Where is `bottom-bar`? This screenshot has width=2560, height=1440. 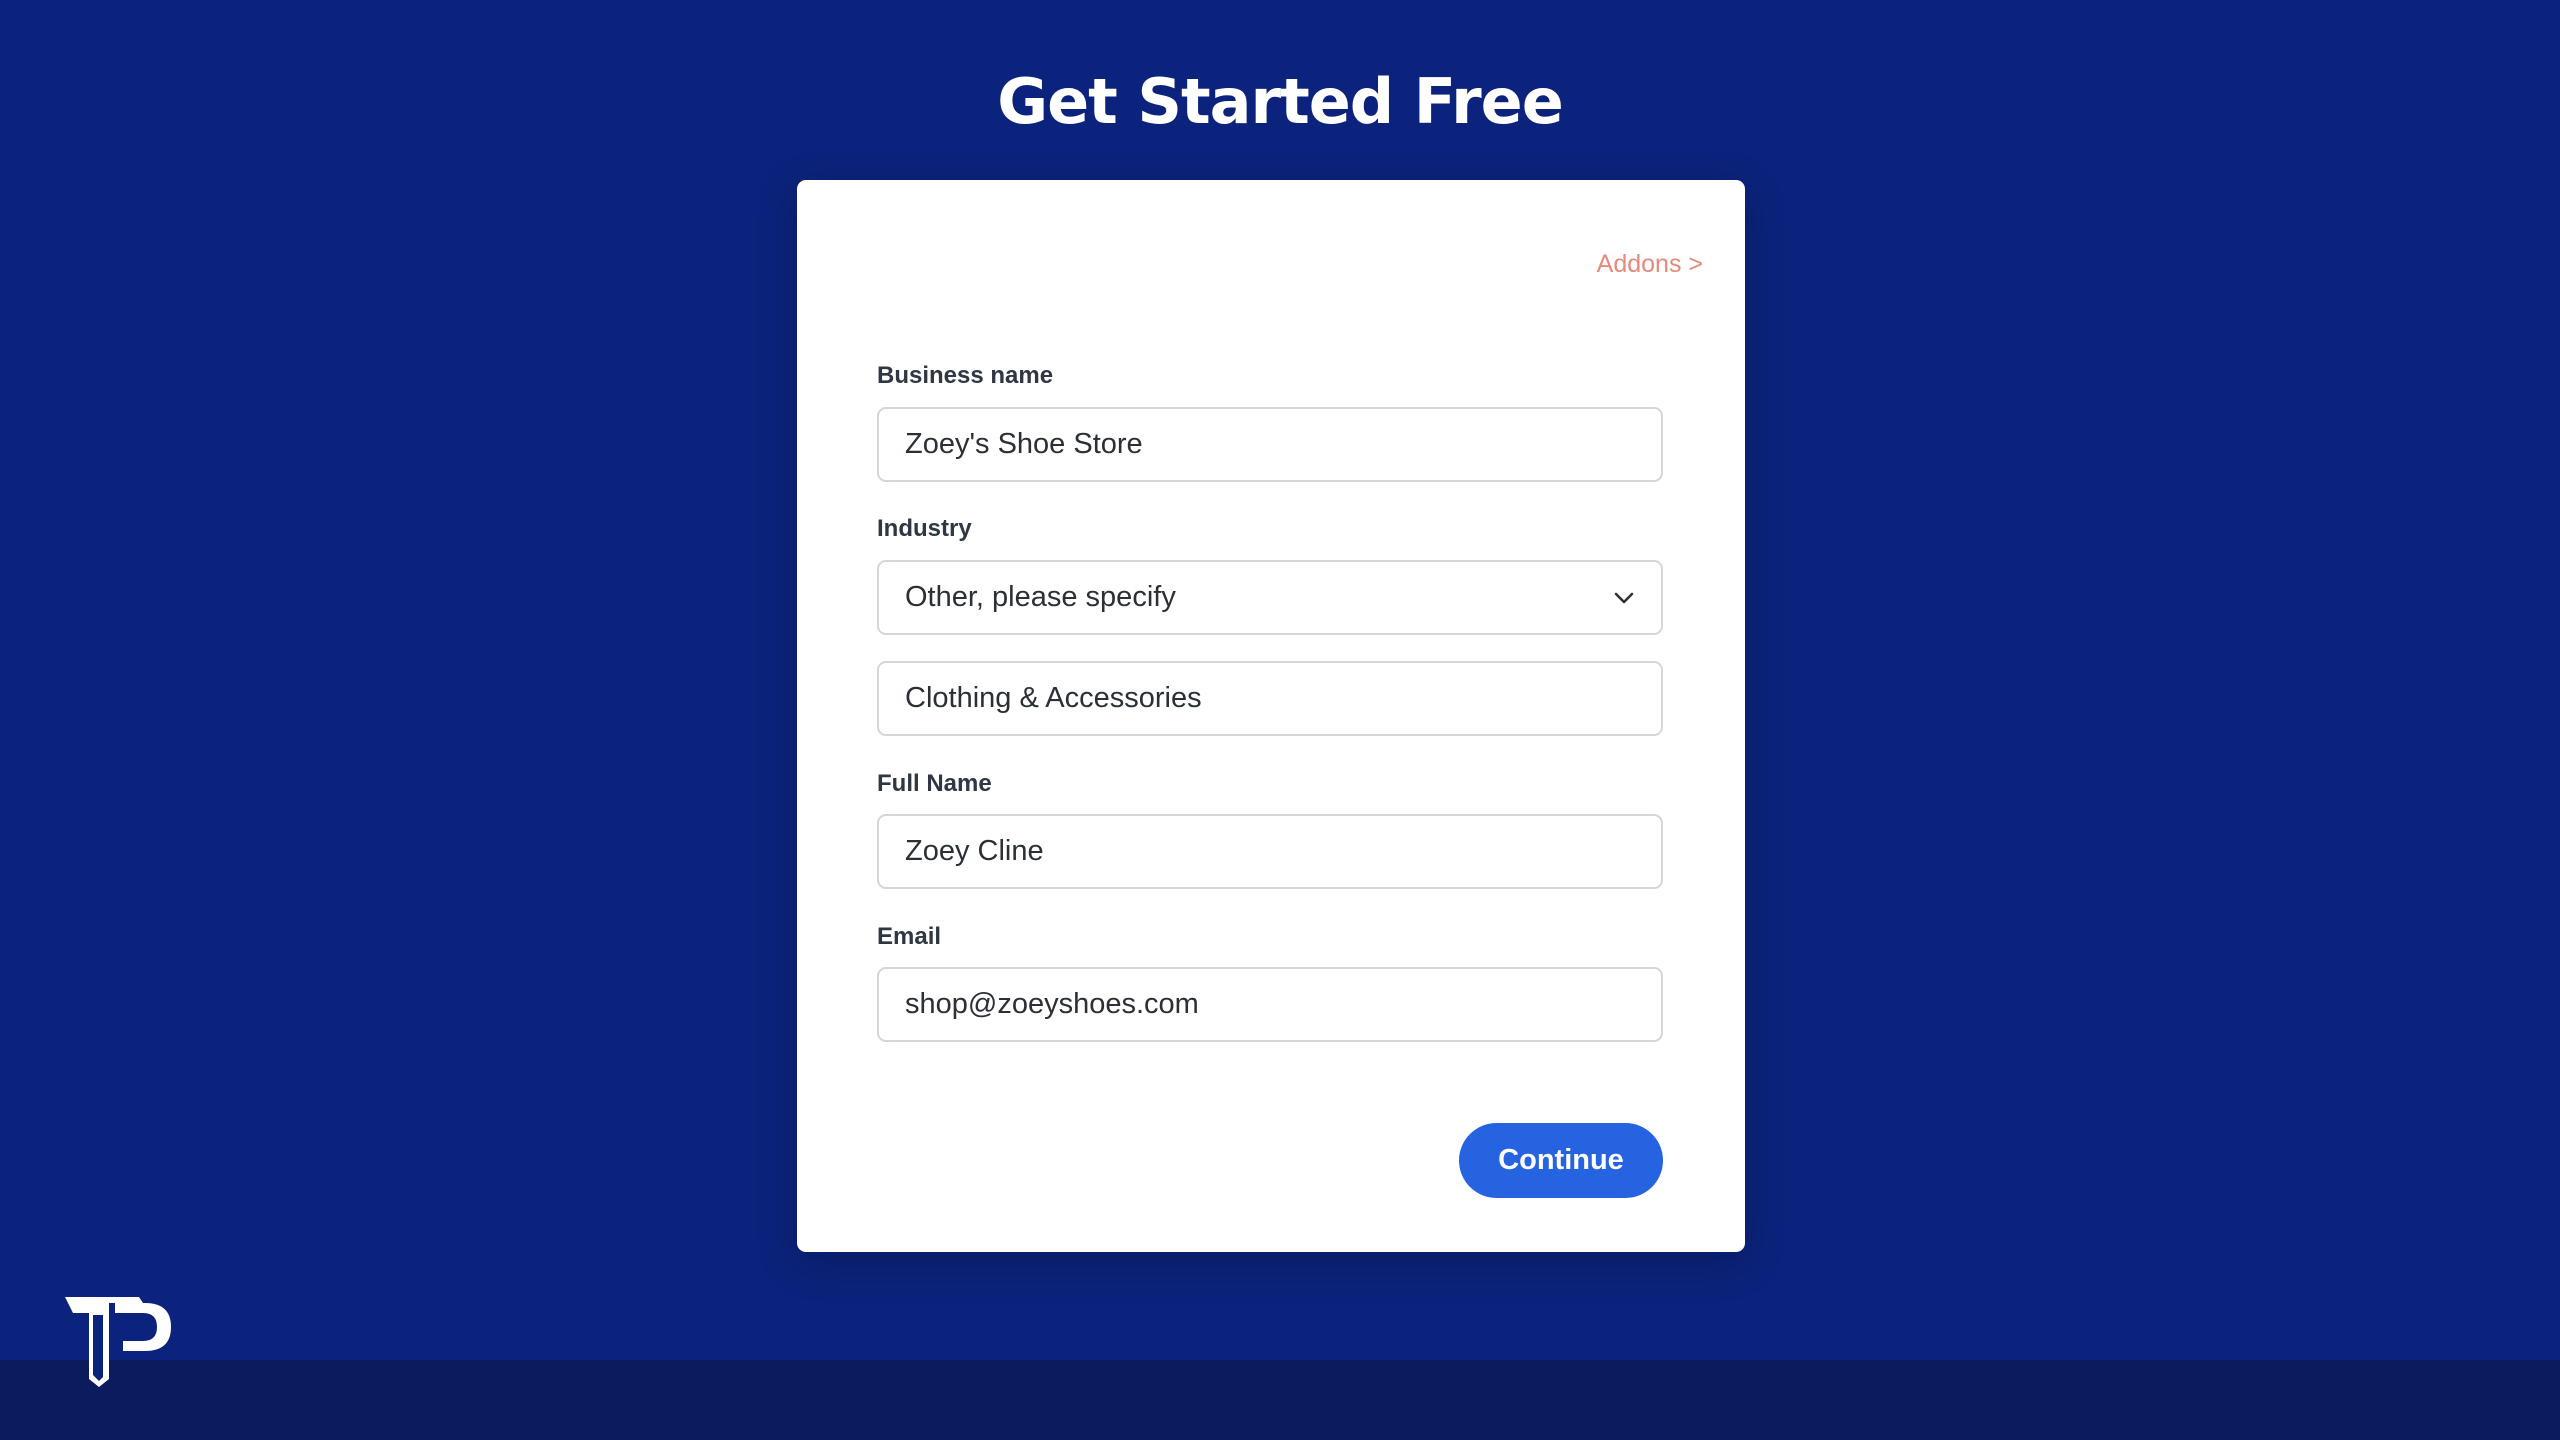 bottom-bar is located at coordinates (1280, 1400).